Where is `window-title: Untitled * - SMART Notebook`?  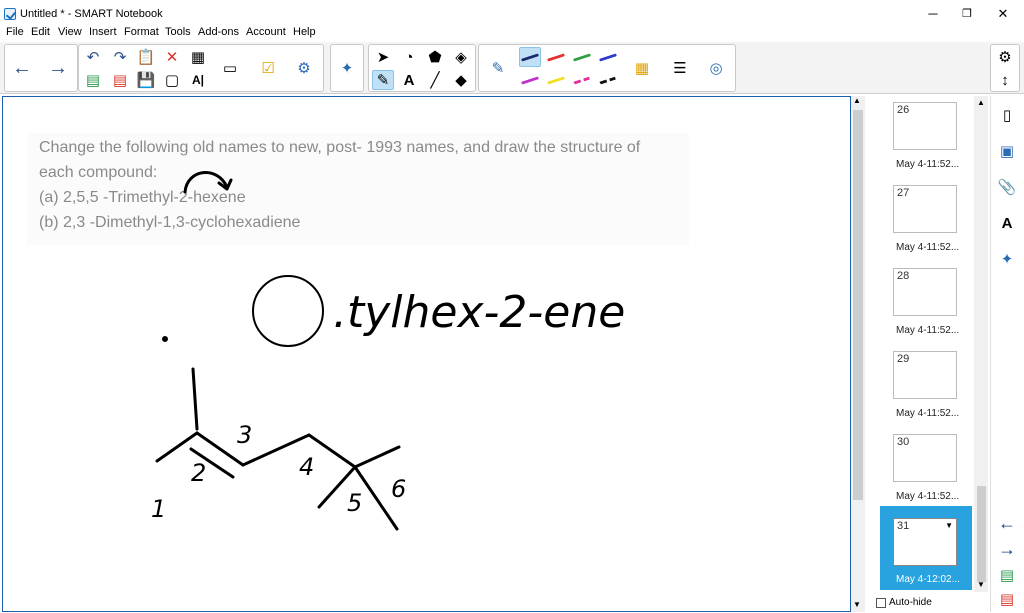 window-title: Untitled * - SMART Notebook is located at coordinates (91, 14).